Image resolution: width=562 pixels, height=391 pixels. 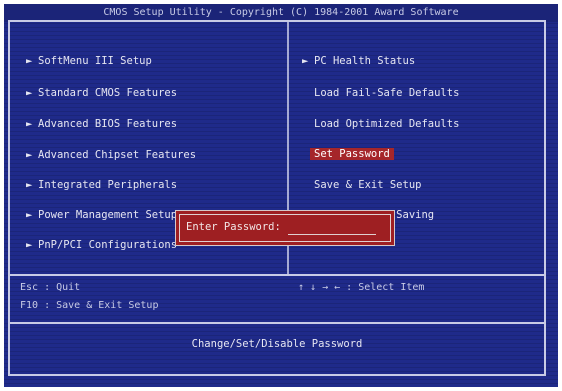 I want to click on menu-item-standard-cmos: ► Standard CMOS Features, so click(x=101, y=93).